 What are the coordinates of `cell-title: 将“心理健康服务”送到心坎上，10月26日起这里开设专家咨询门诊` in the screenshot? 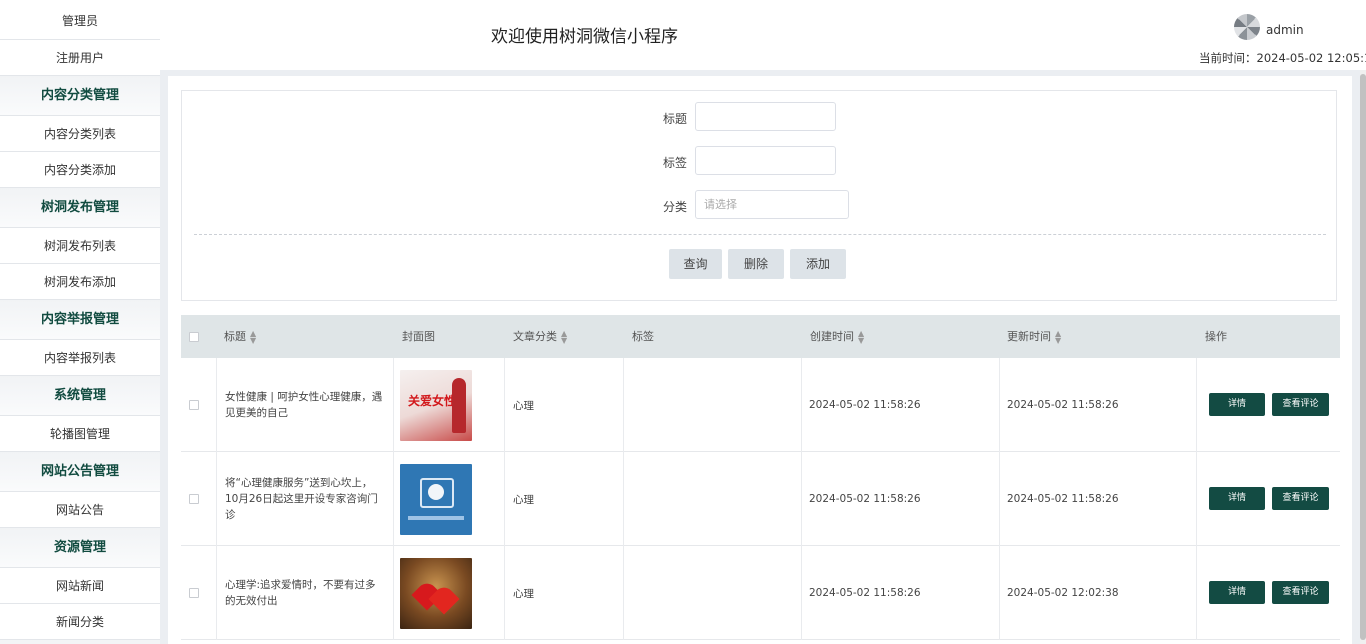 It's located at (305, 499).